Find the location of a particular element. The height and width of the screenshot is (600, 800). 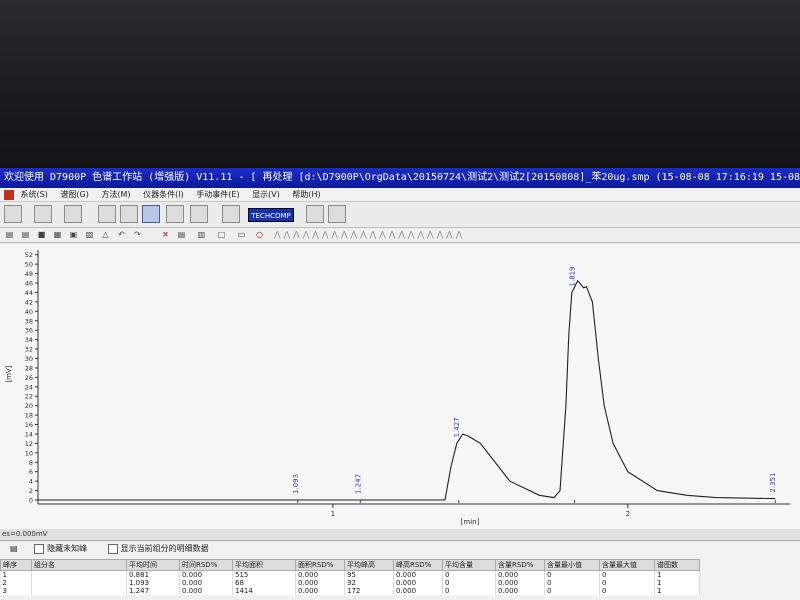

y-tick-label: 6 is located at coordinates (31, 472).